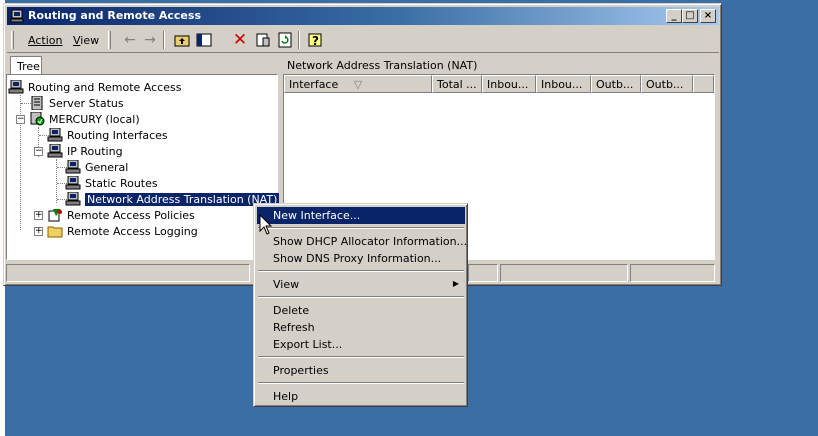 This screenshot has width=818, height=436. I want to click on menu-item-properties: Properties, so click(361, 370).